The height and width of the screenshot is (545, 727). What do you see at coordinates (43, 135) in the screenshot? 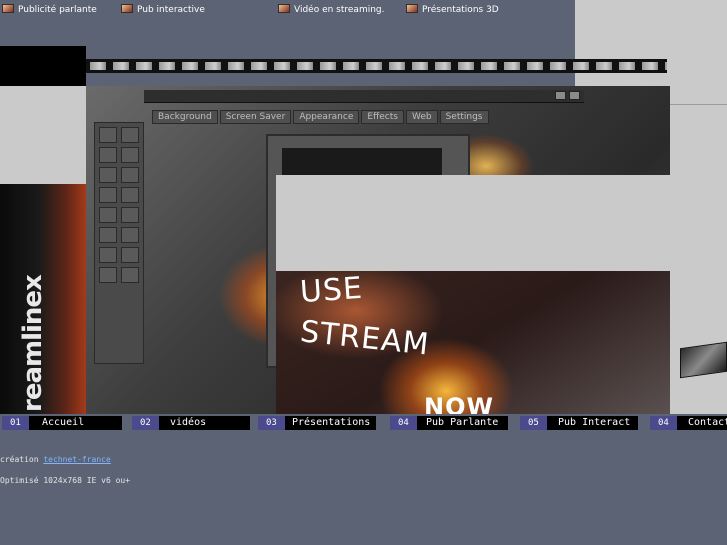
I see `left-grey-panel` at bounding box center [43, 135].